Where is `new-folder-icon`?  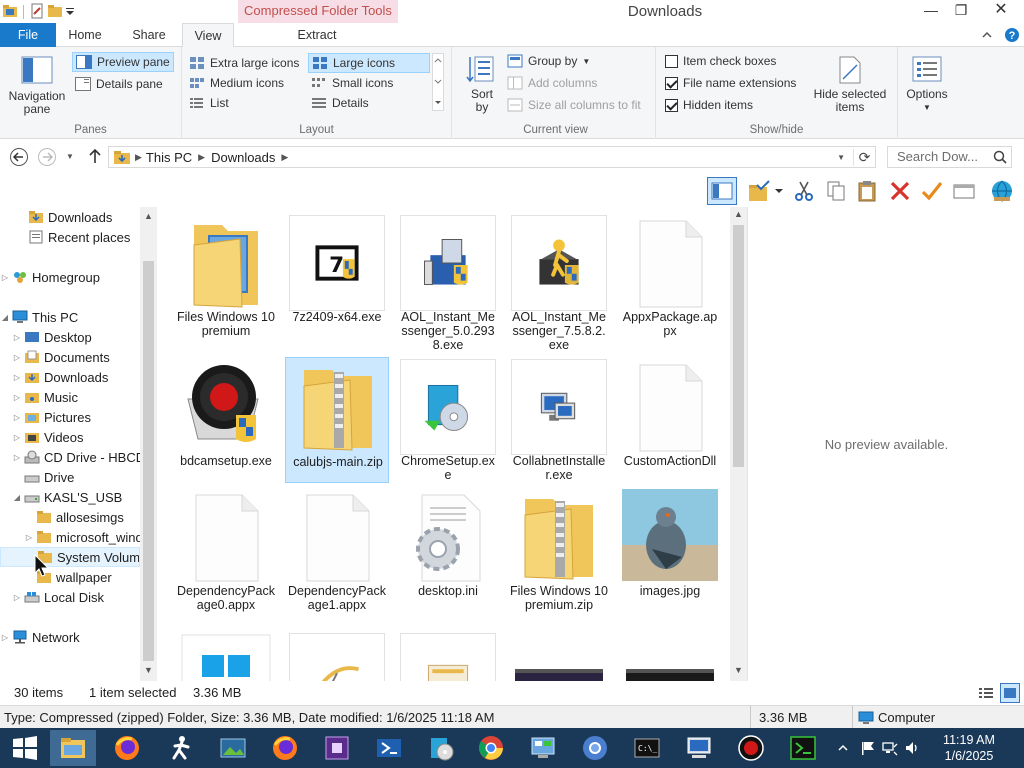 new-folder-icon is located at coordinates (55, 12).